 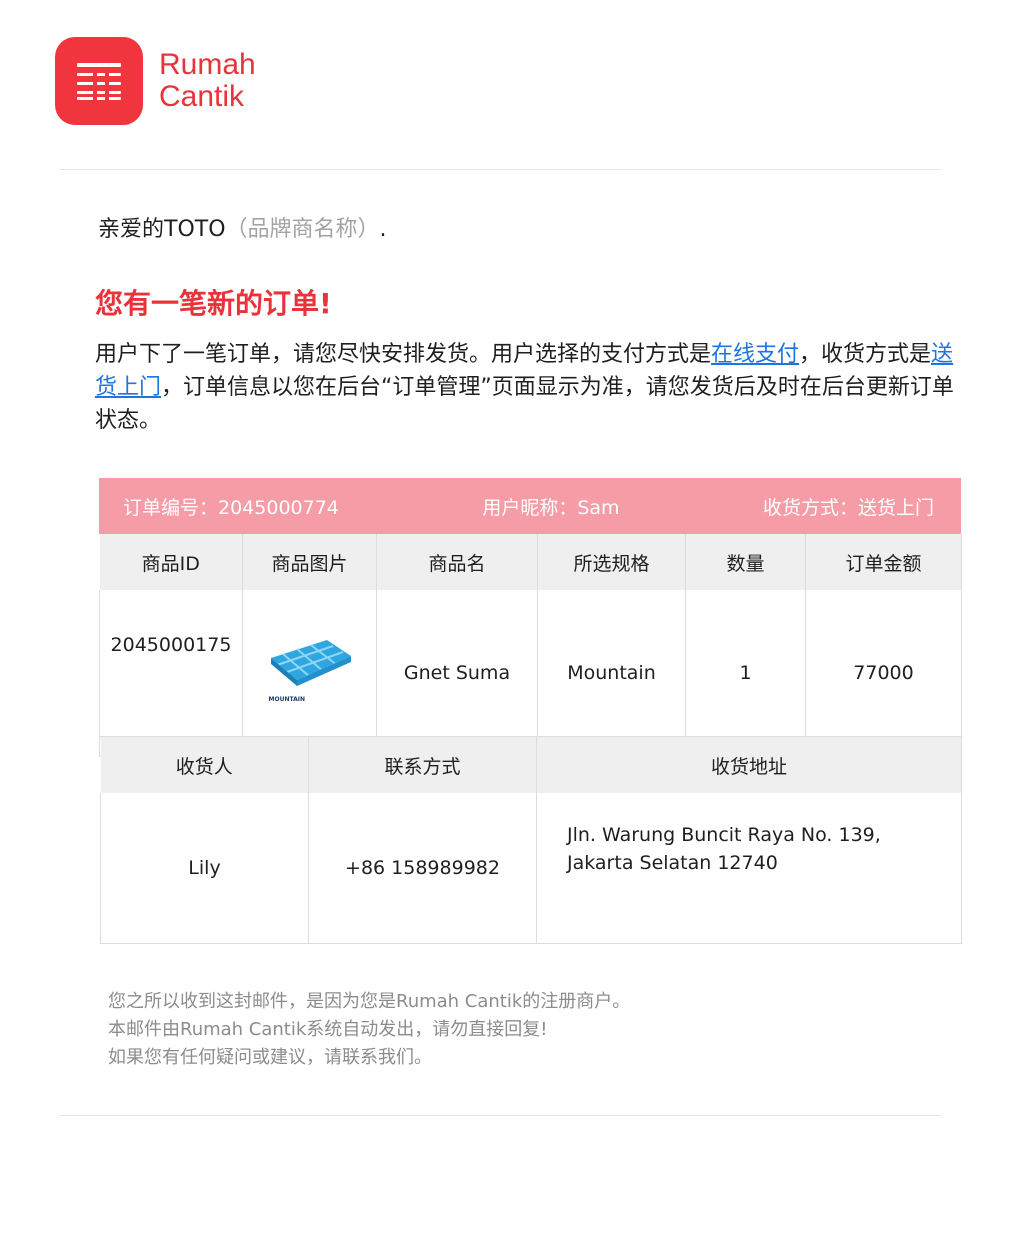 What do you see at coordinates (302, 229) in the screenshot?
I see `greeting-brand-note: （品牌商名称）` at bounding box center [302, 229].